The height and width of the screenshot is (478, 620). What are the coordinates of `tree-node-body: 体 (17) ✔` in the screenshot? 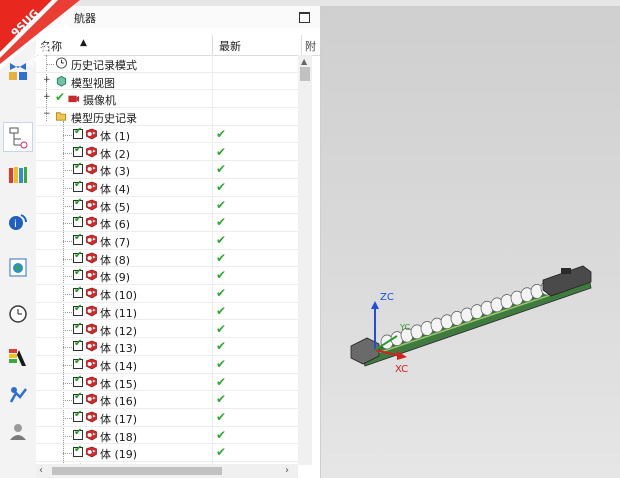 It's located at (167, 418).